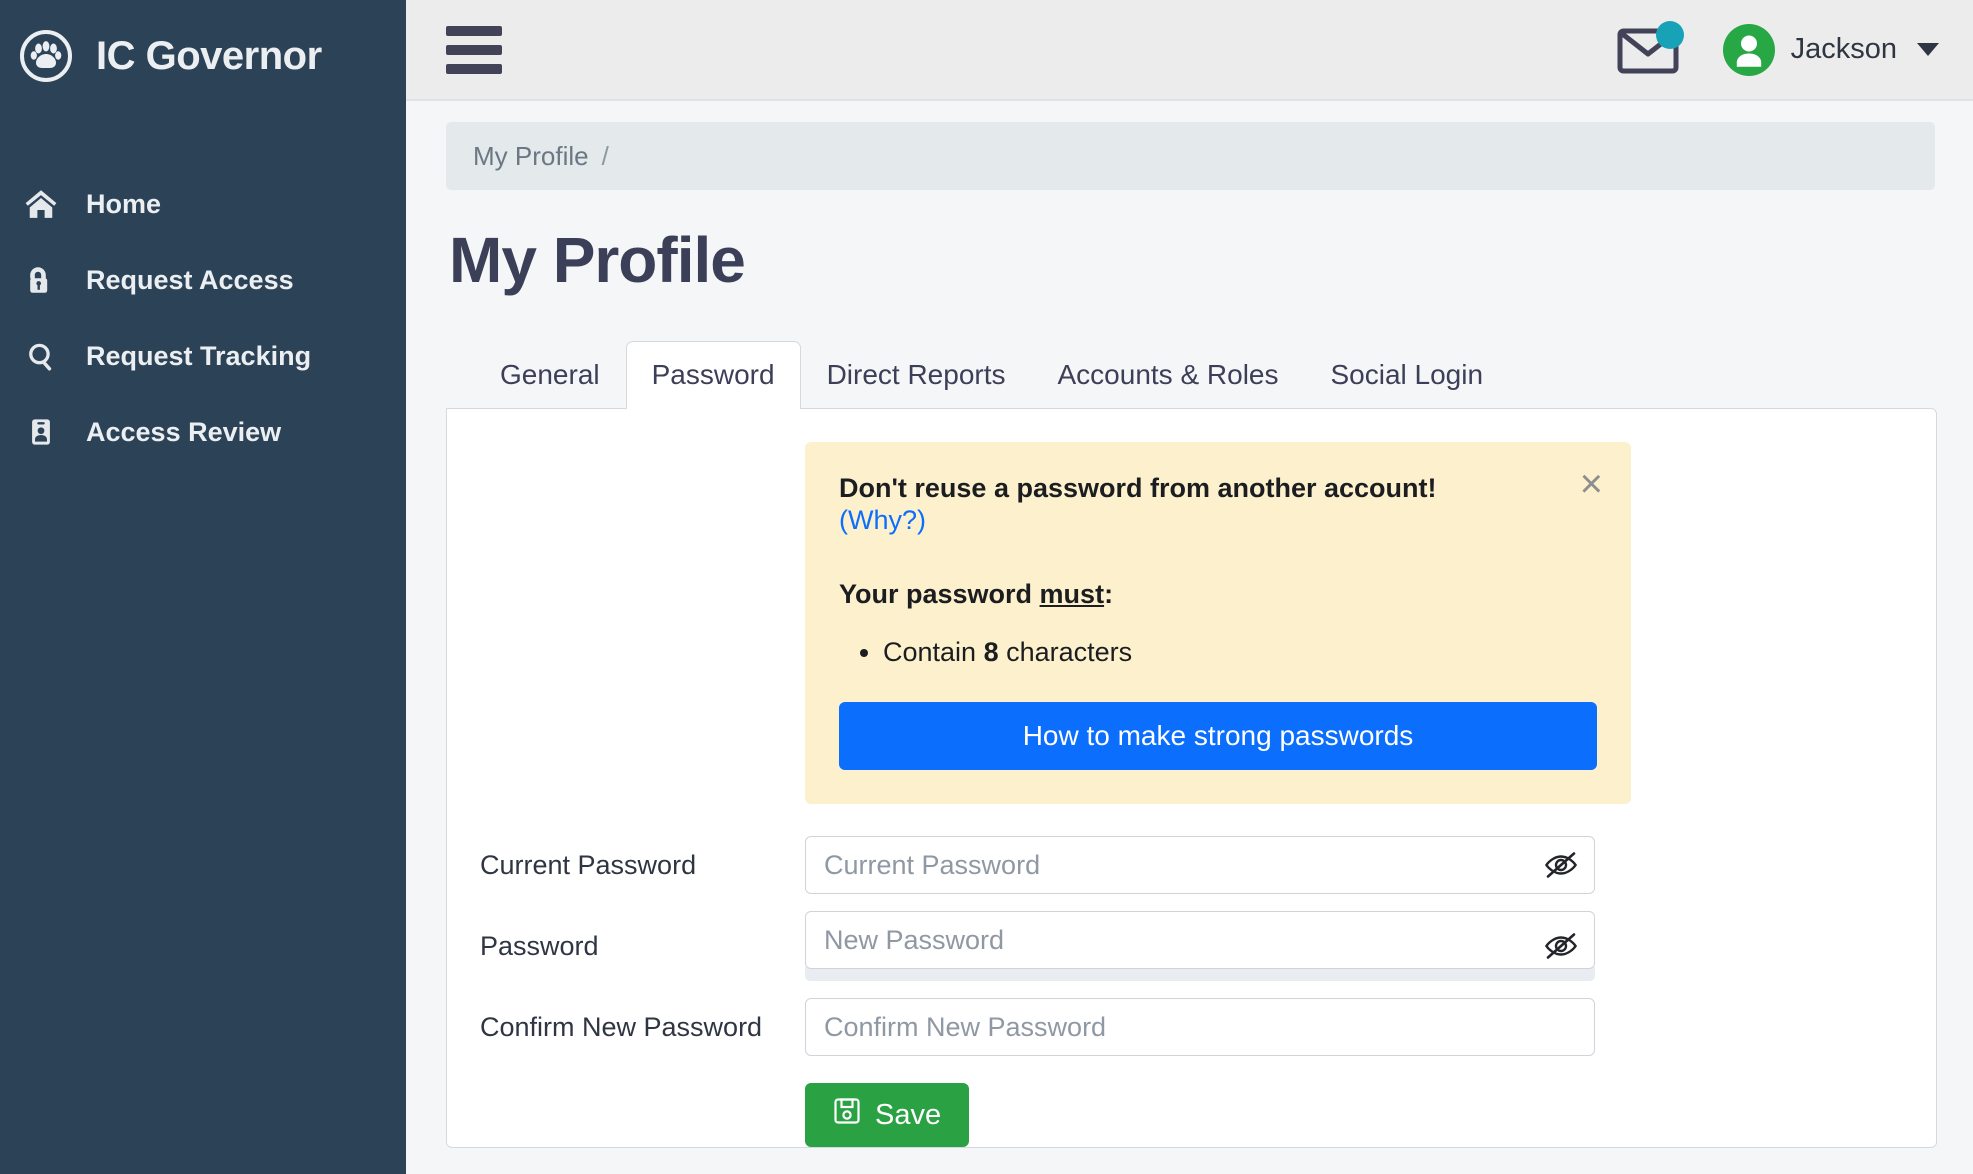 Image resolution: width=1973 pixels, height=1174 pixels. Describe the element at coordinates (41, 280) in the screenshot. I see `unlock-icon` at that location.